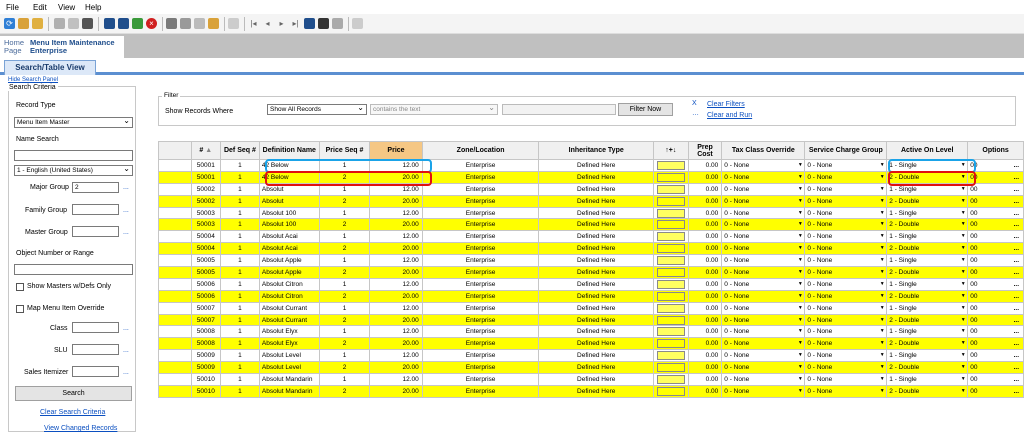  Describe the element at coordinates (66, 7) in the screenshot. I see `menu-view: View` at that location.